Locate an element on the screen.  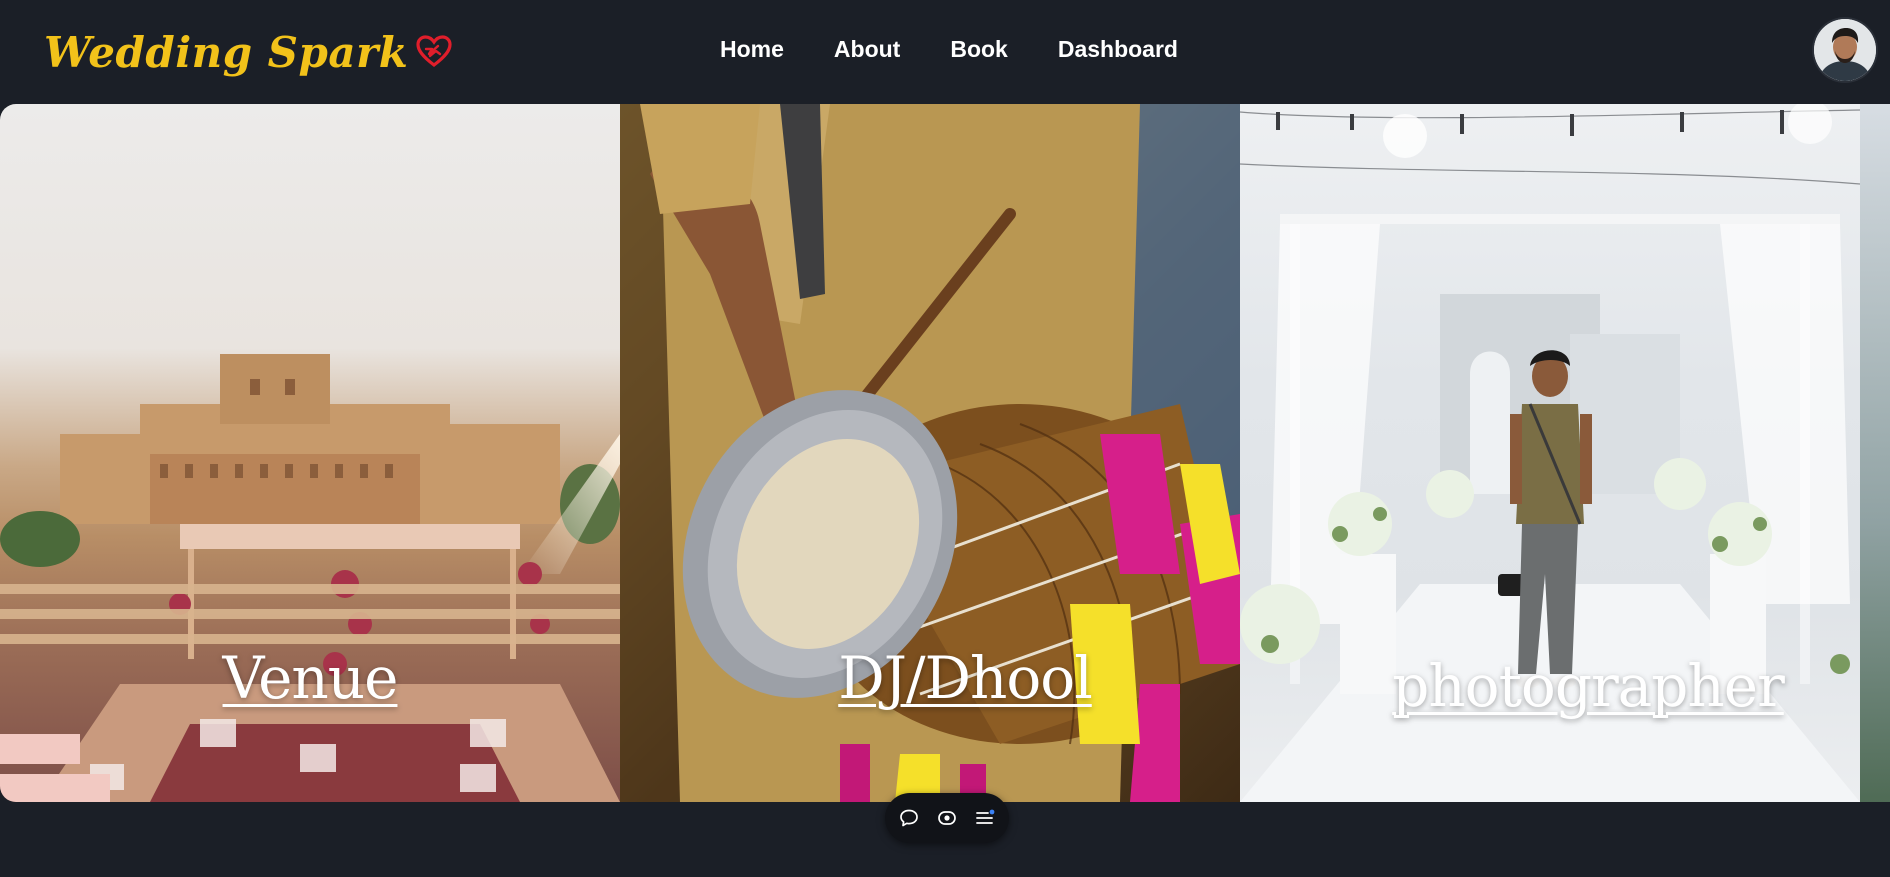
user-avatar-icon is located at coordinates (1845, 50).